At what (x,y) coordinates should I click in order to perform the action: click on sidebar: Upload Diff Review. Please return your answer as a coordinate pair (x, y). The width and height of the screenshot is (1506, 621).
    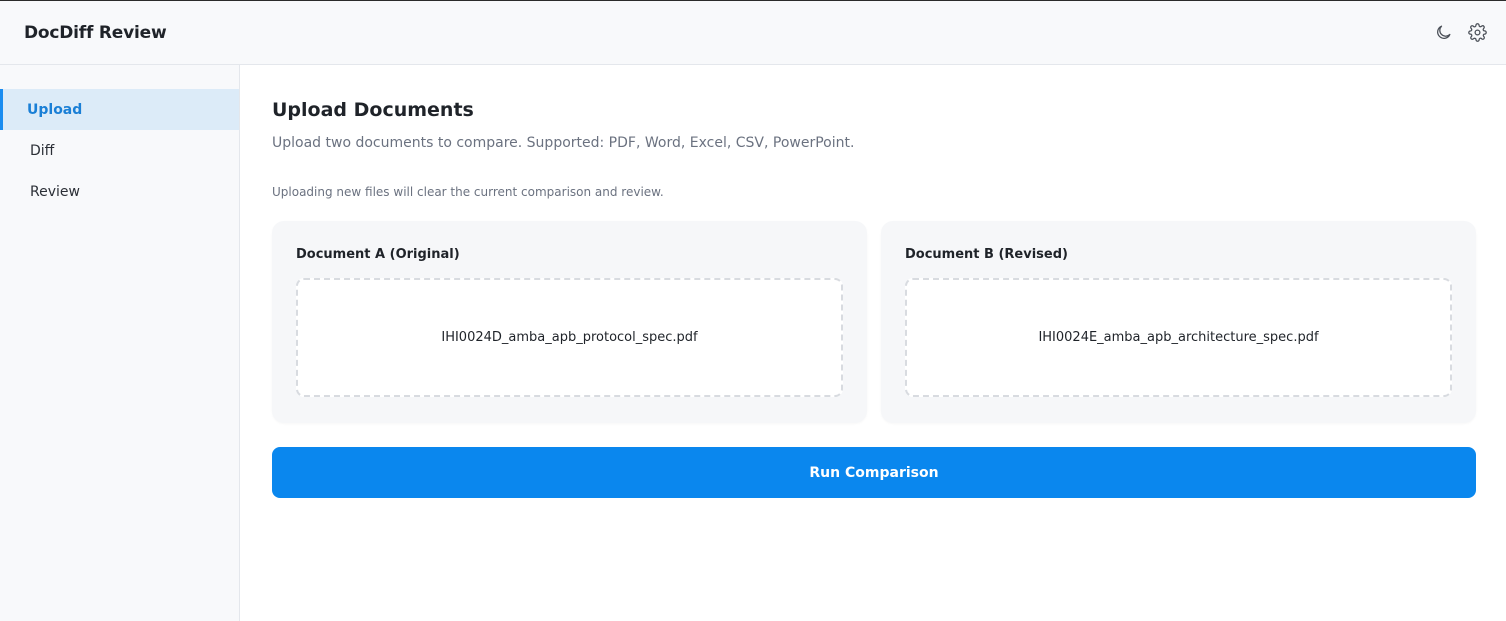
    Looking at the image, I should click on (120, 343).